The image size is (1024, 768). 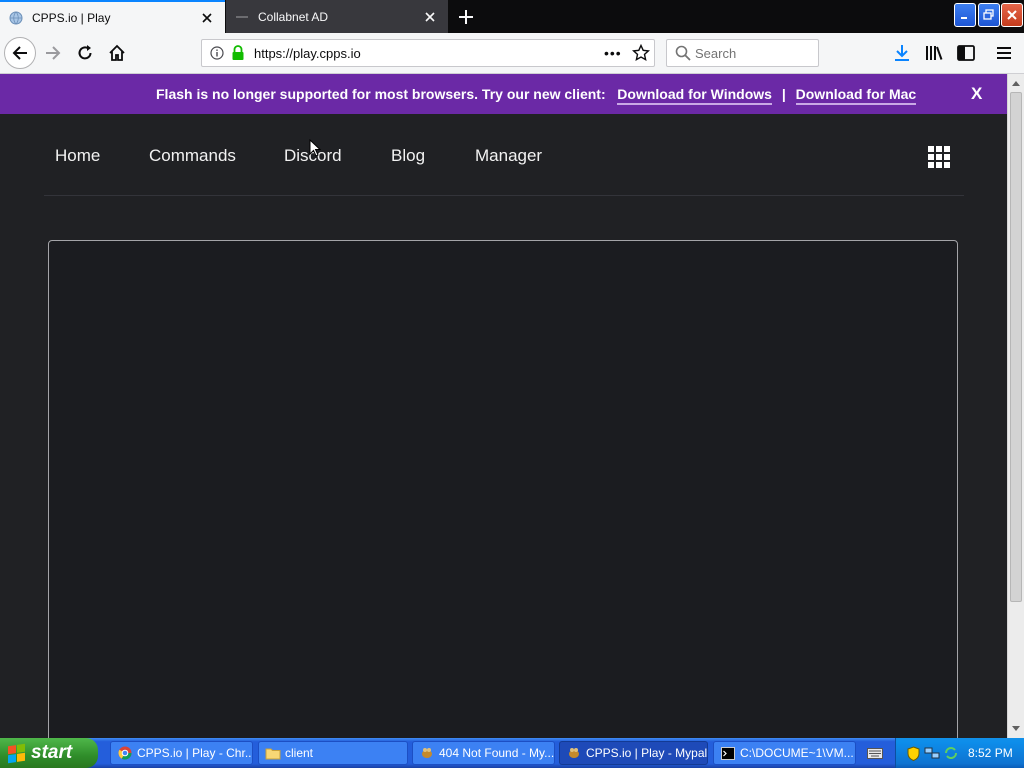 I want to click on download-mac-link: Download for Mac, so click(x=856, y=95).